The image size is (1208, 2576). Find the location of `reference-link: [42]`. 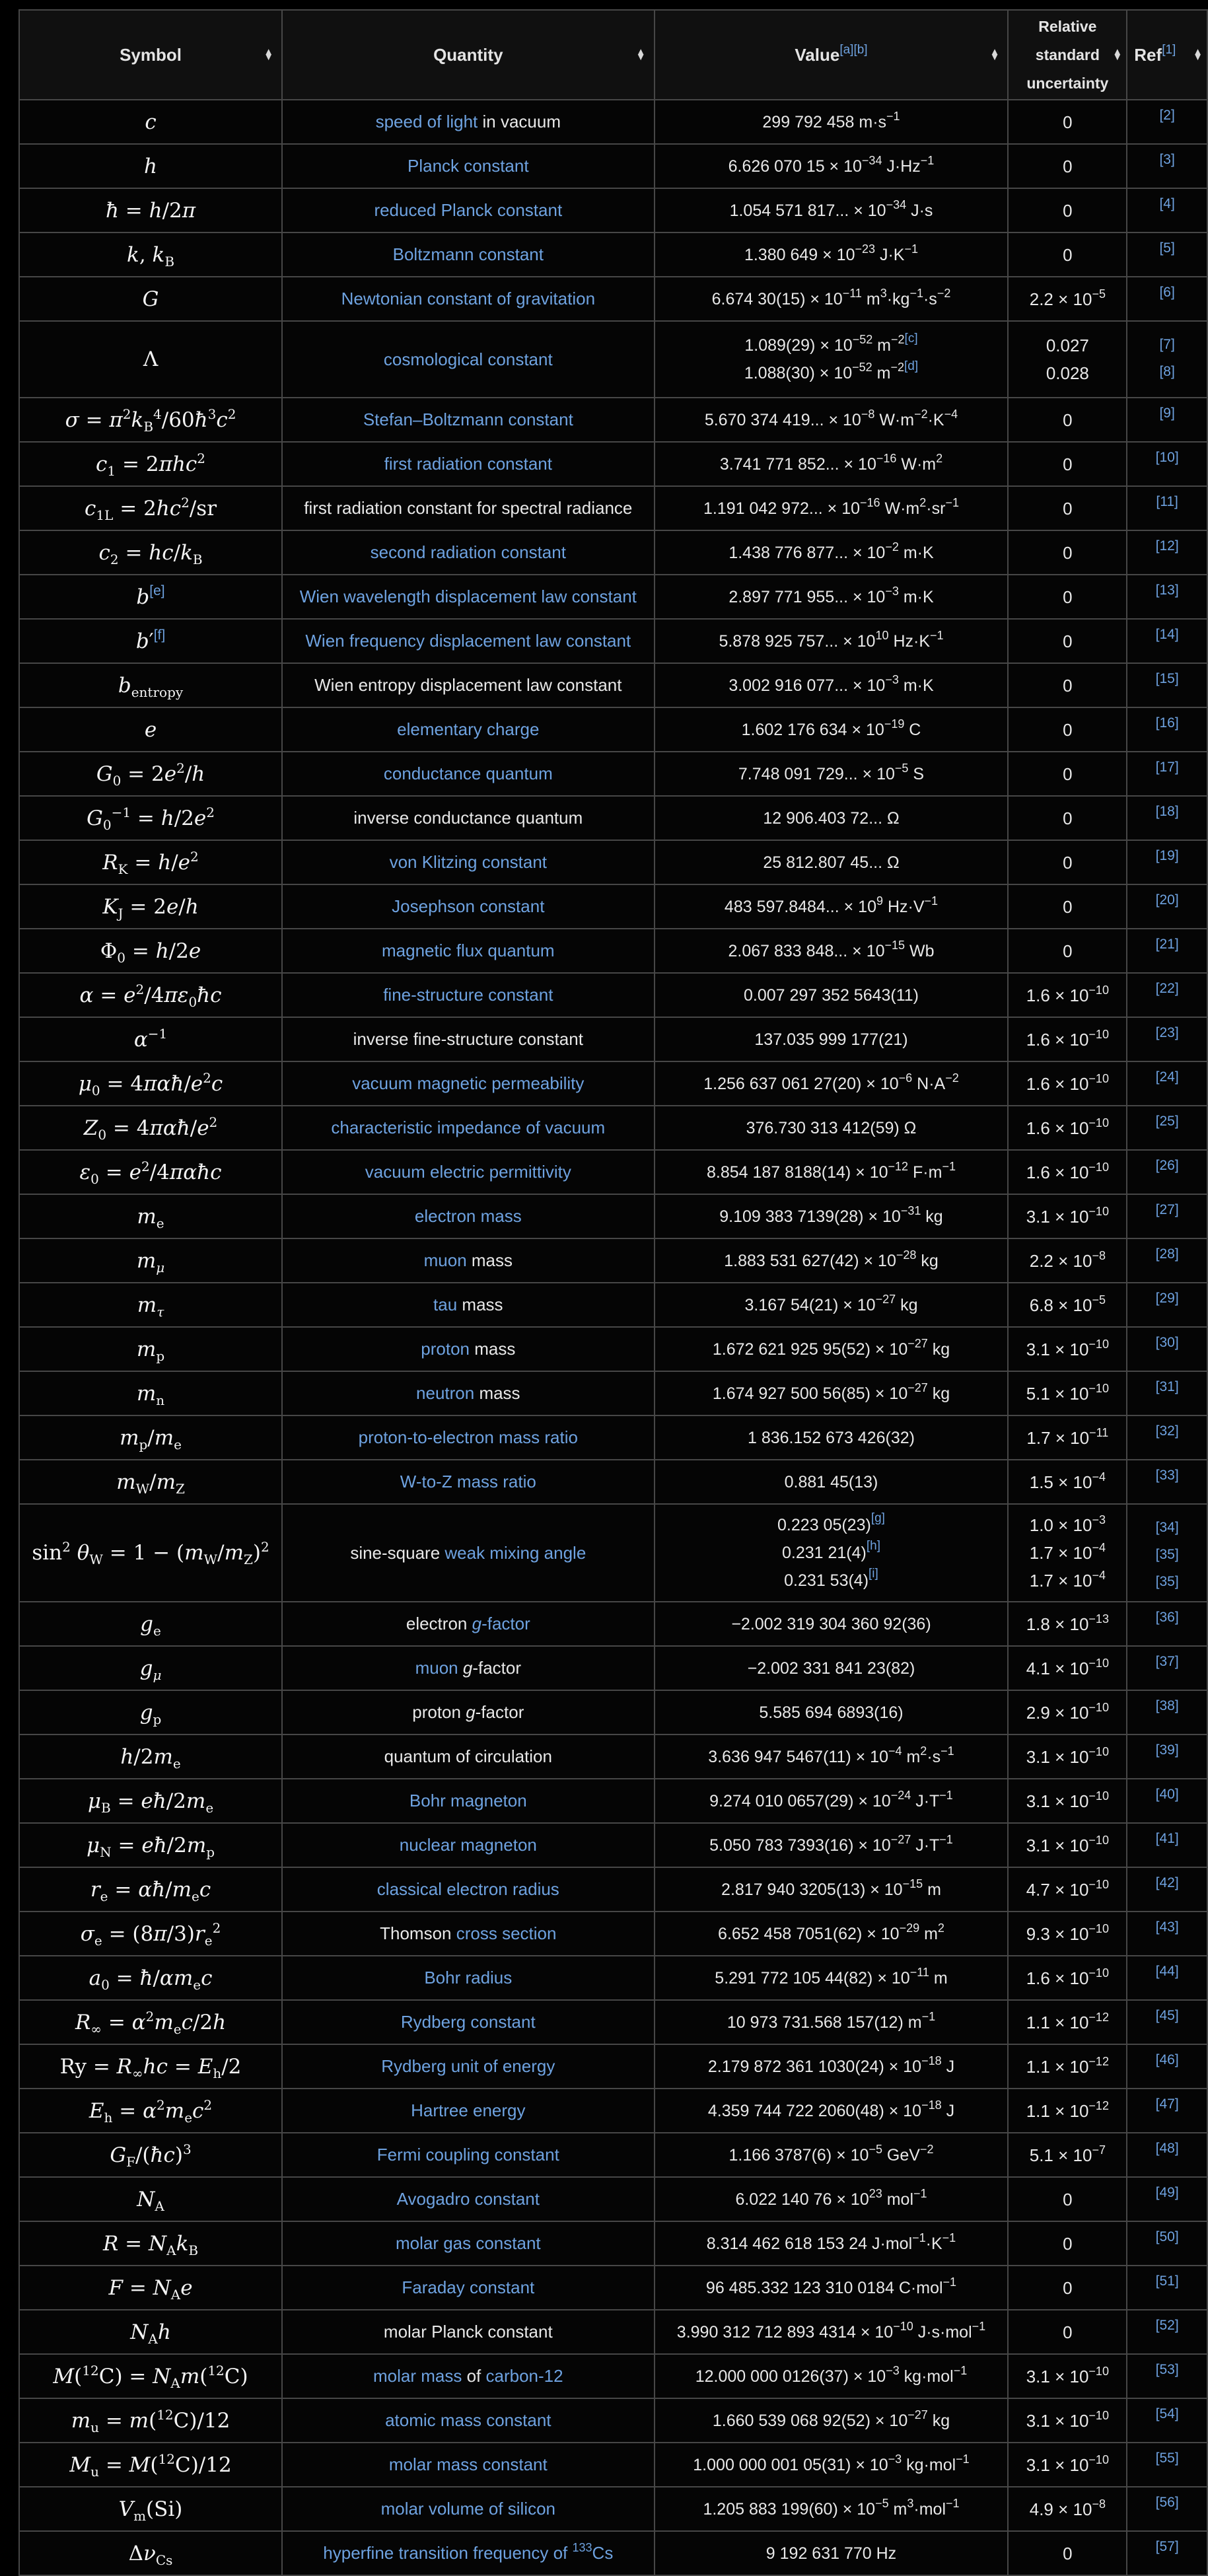

reference-link: [42] is located at coordinates (1167, 1883).